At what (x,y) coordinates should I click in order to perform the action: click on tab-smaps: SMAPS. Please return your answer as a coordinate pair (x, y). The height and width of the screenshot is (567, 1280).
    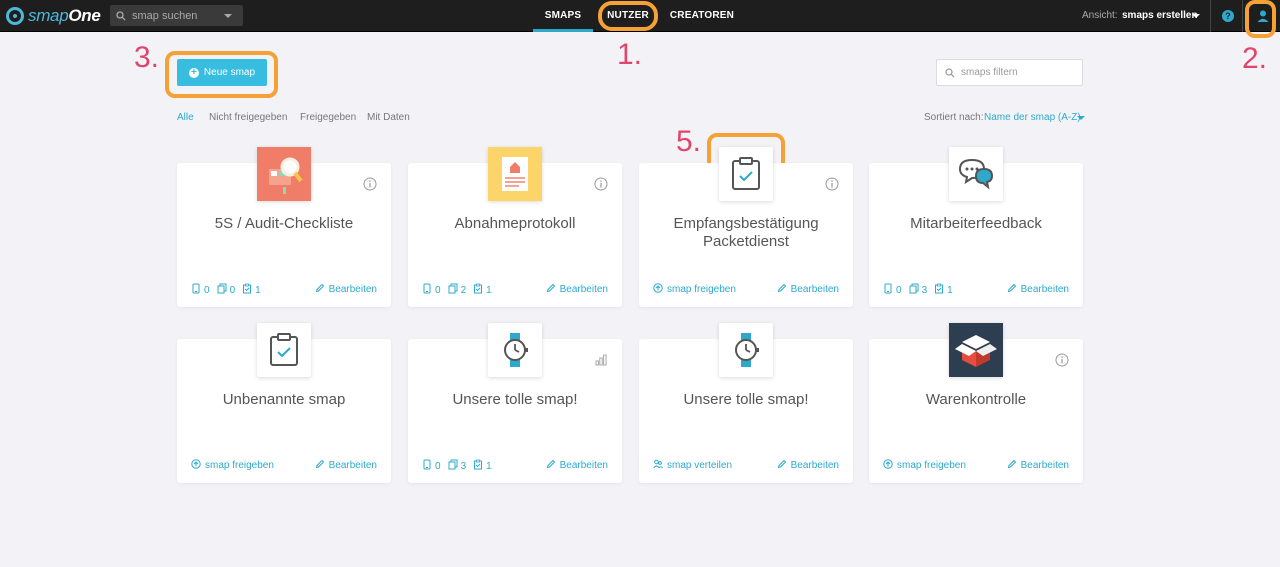
    Looking at the image, I should click on (563, 16).